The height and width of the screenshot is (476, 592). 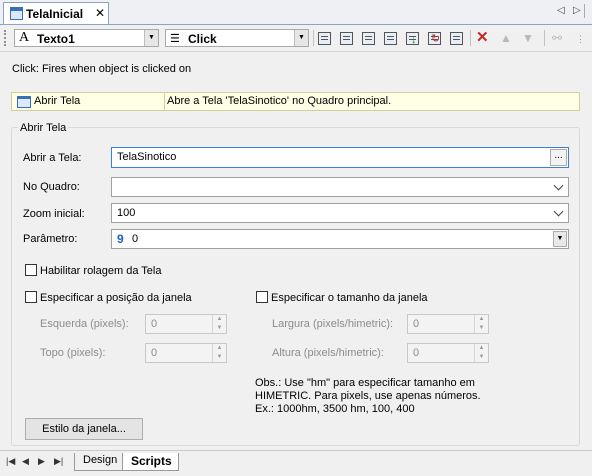 I want to click on abrir-tela-label: Abrir a Tela:, so click(x=52, y=158).